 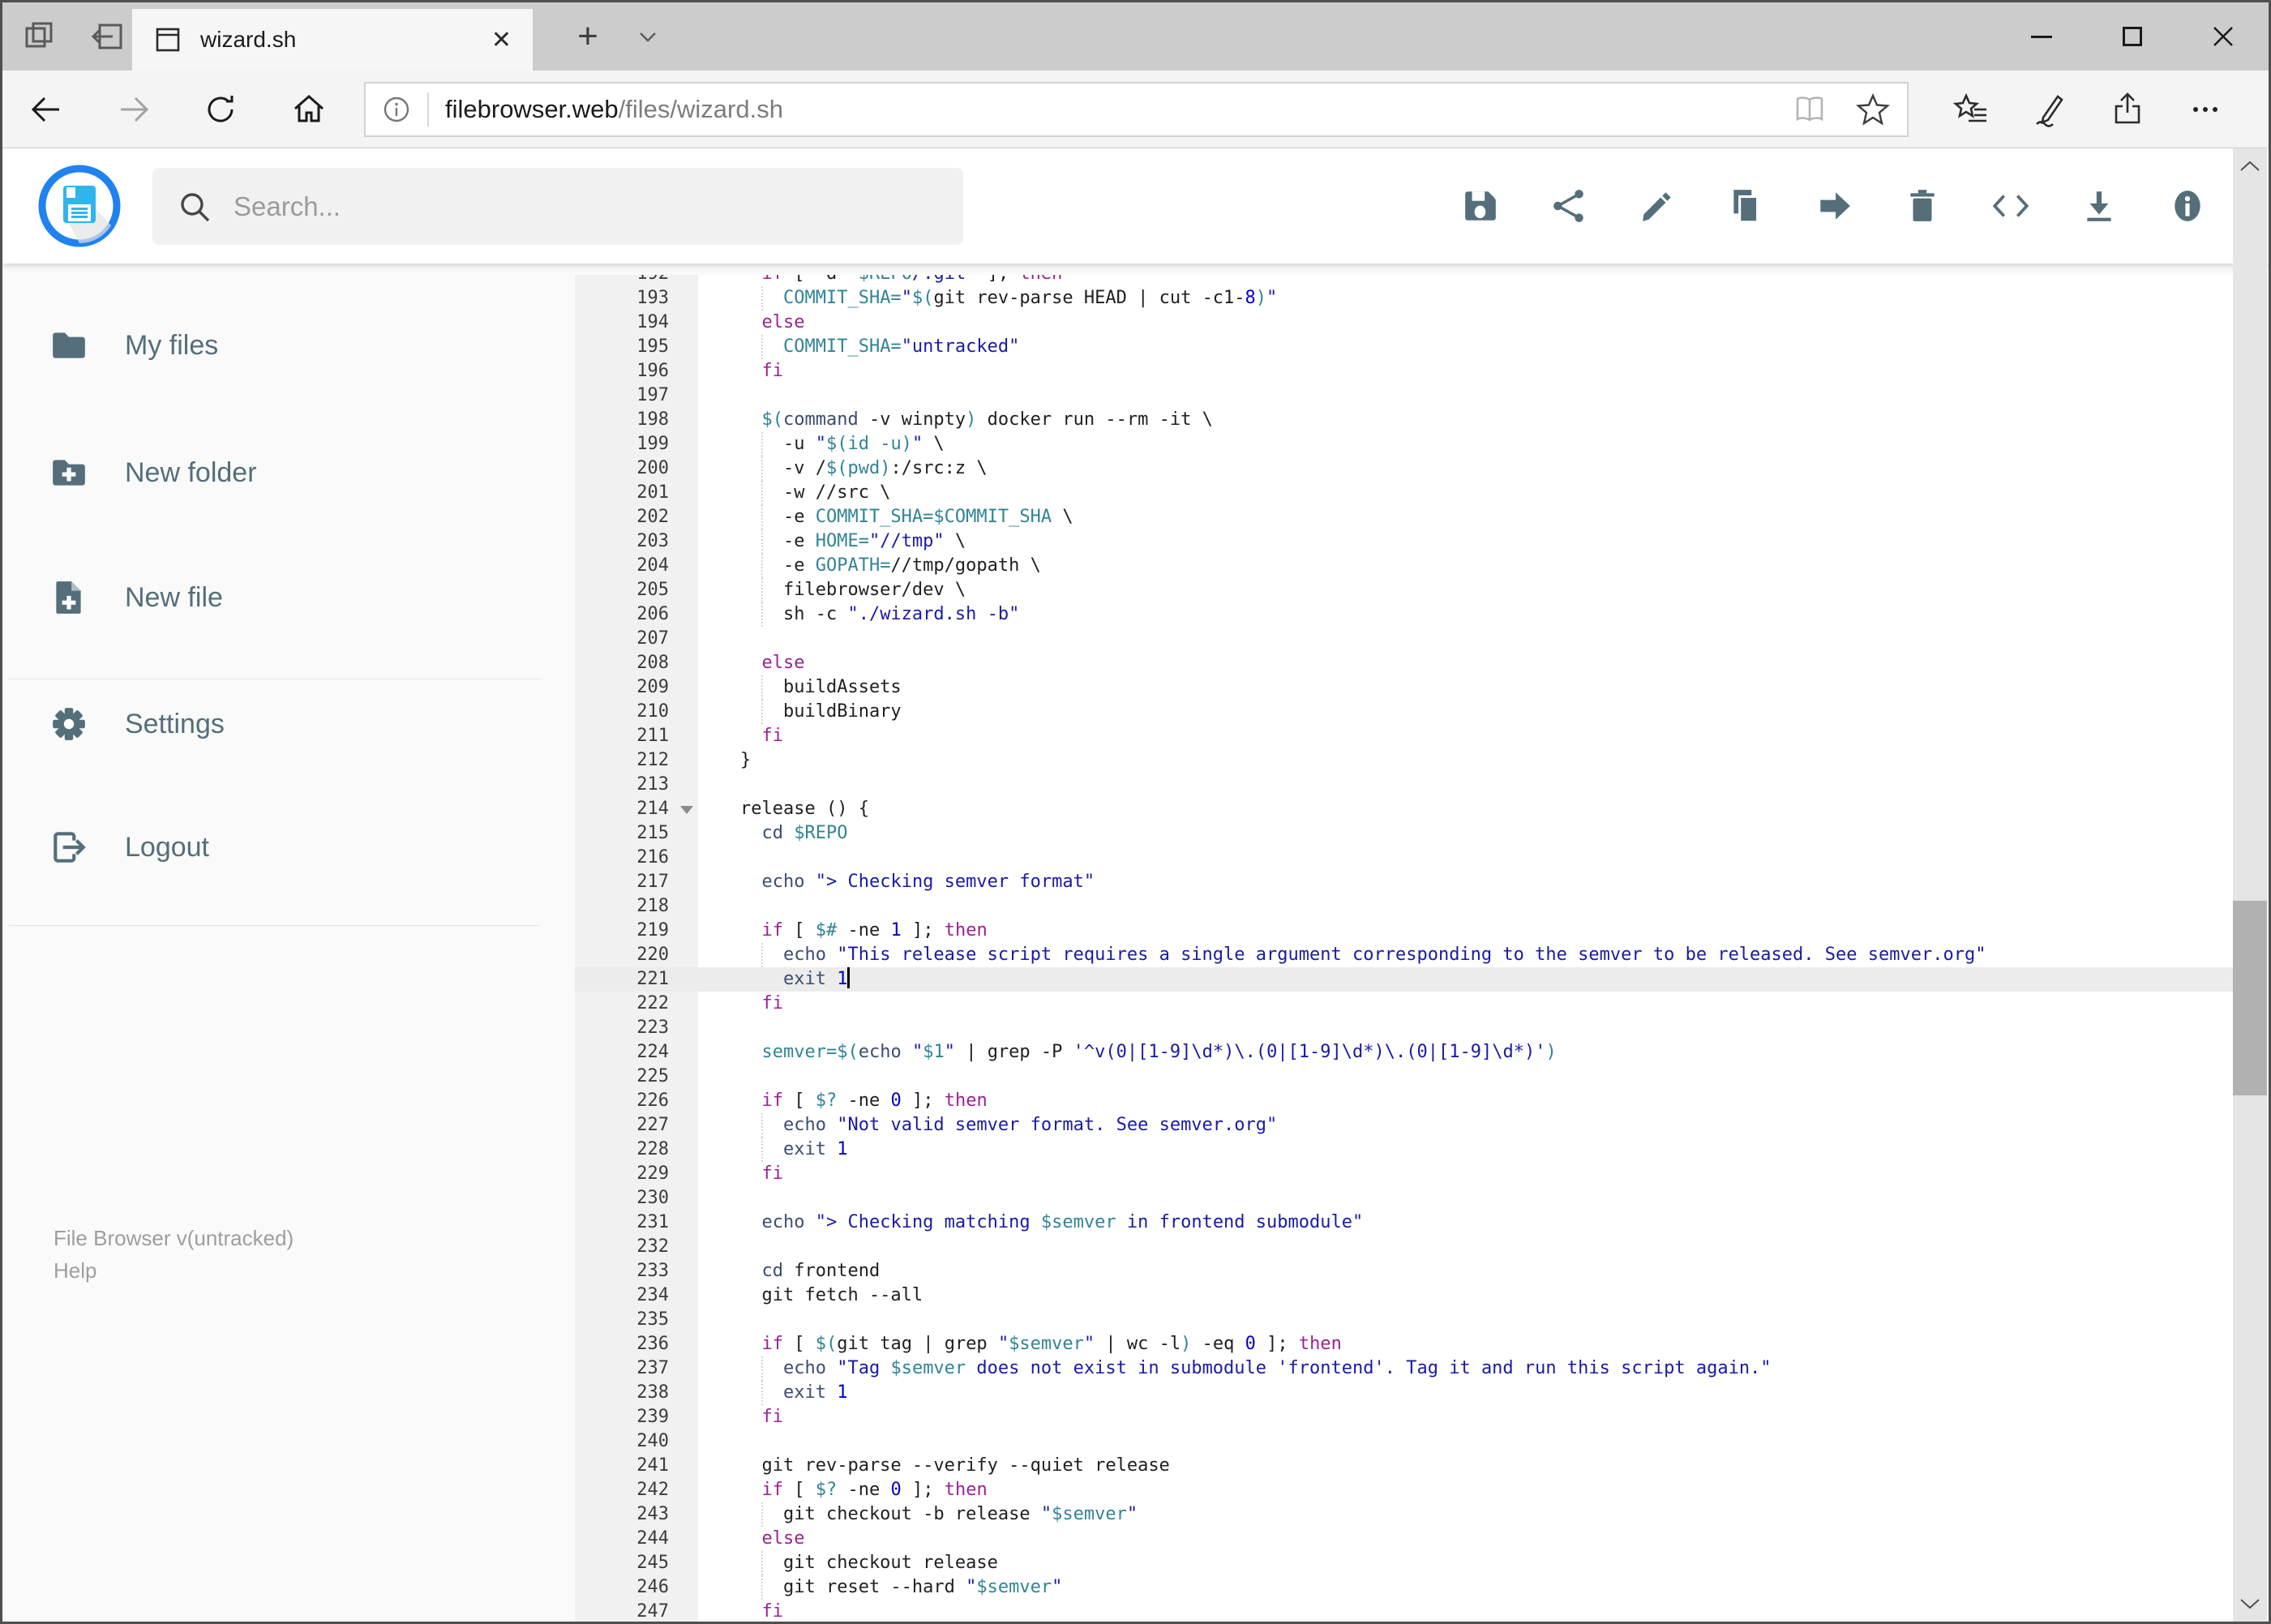 I want to click on code-line: 205 filebrowser/dev \, so click(x=1405, y=590).